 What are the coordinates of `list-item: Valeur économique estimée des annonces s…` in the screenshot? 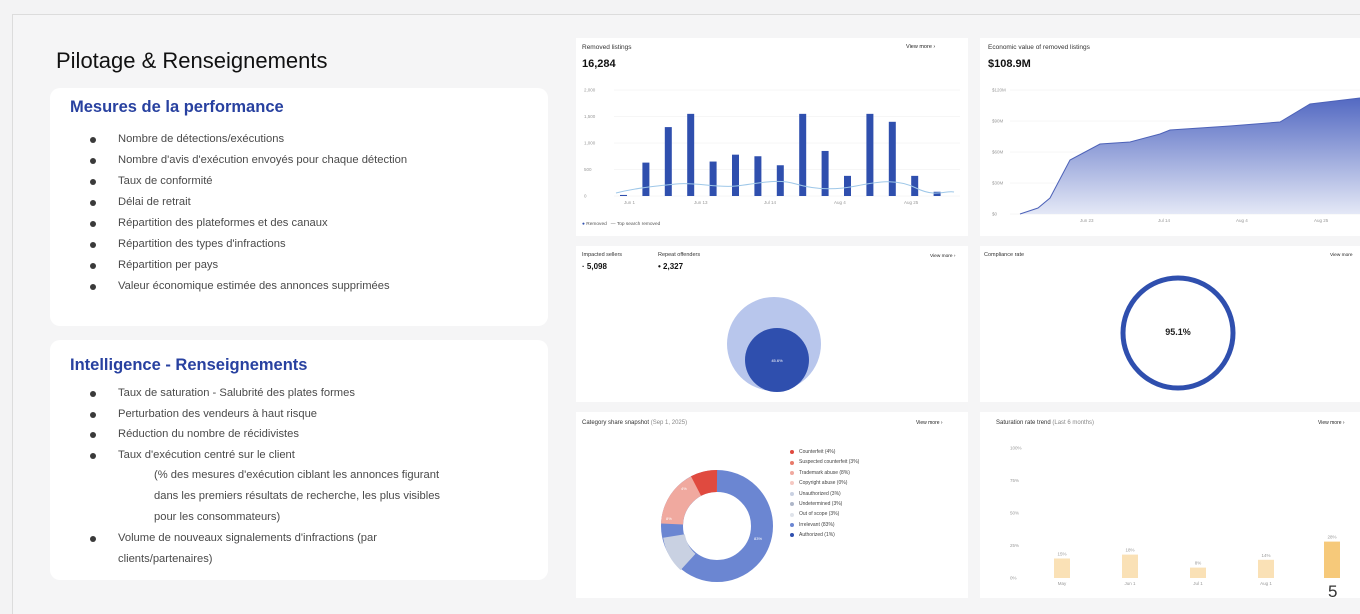 It's located at (309, 286).